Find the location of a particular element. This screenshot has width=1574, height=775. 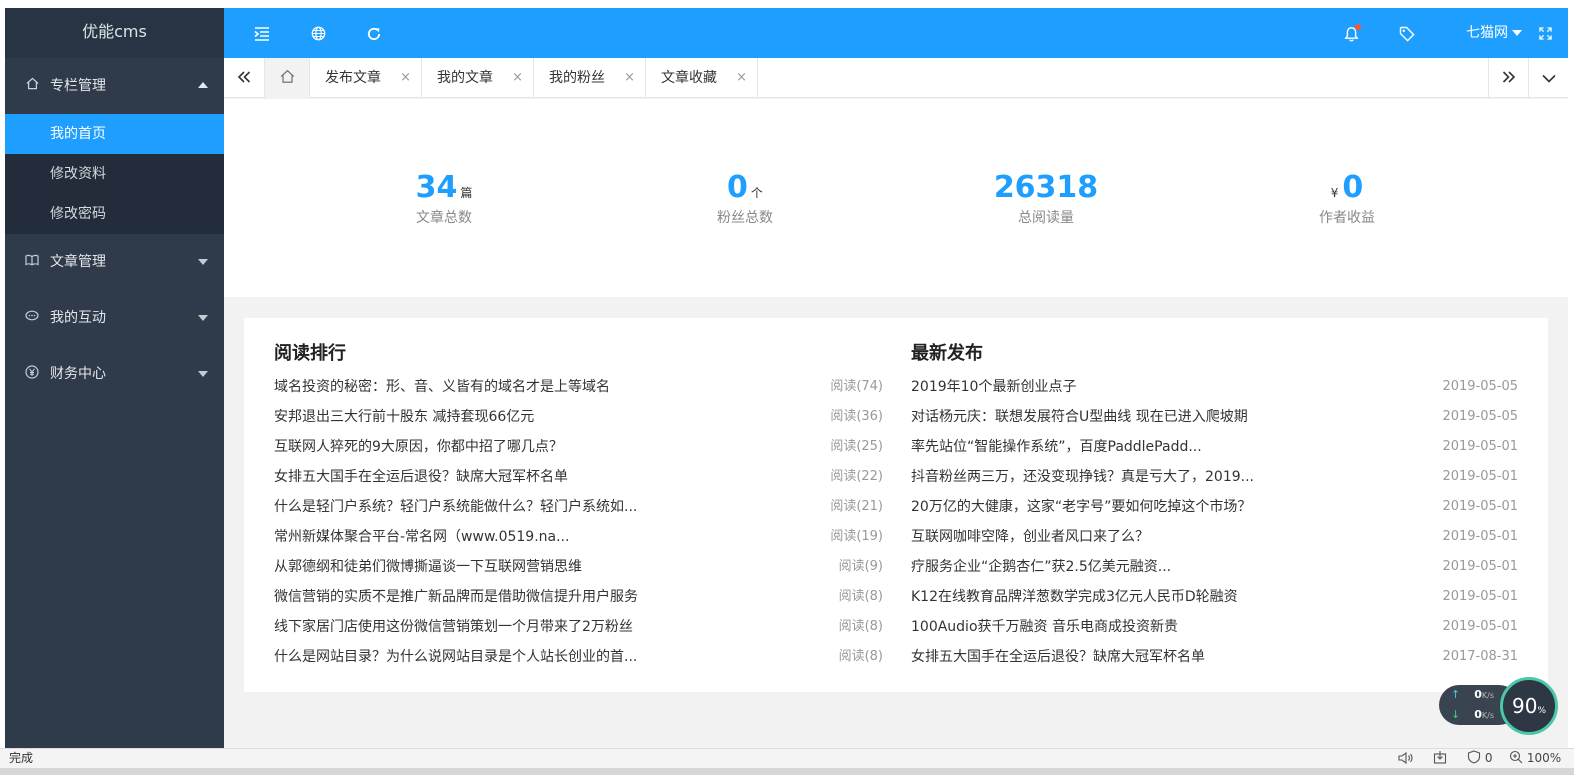

website-button is located at coordinates (318, 33).